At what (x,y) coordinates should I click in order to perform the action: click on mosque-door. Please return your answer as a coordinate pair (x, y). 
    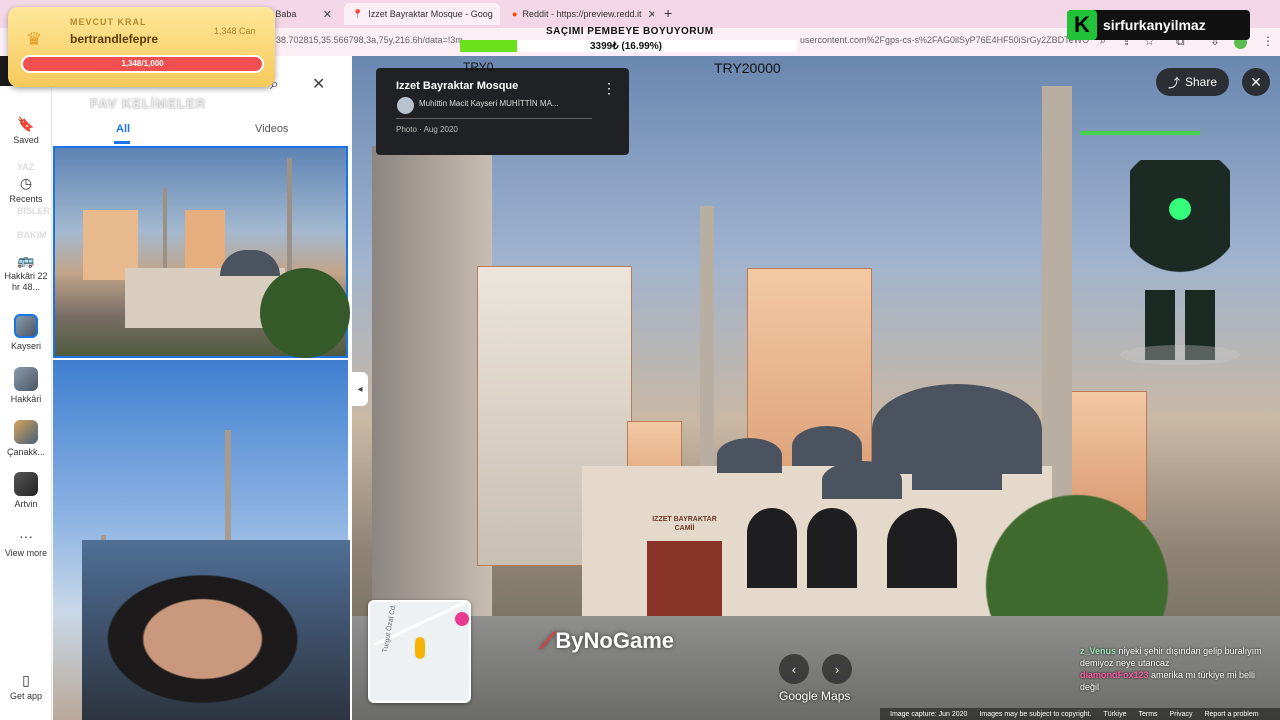
    Looking at the image, I should click on (684, 581).